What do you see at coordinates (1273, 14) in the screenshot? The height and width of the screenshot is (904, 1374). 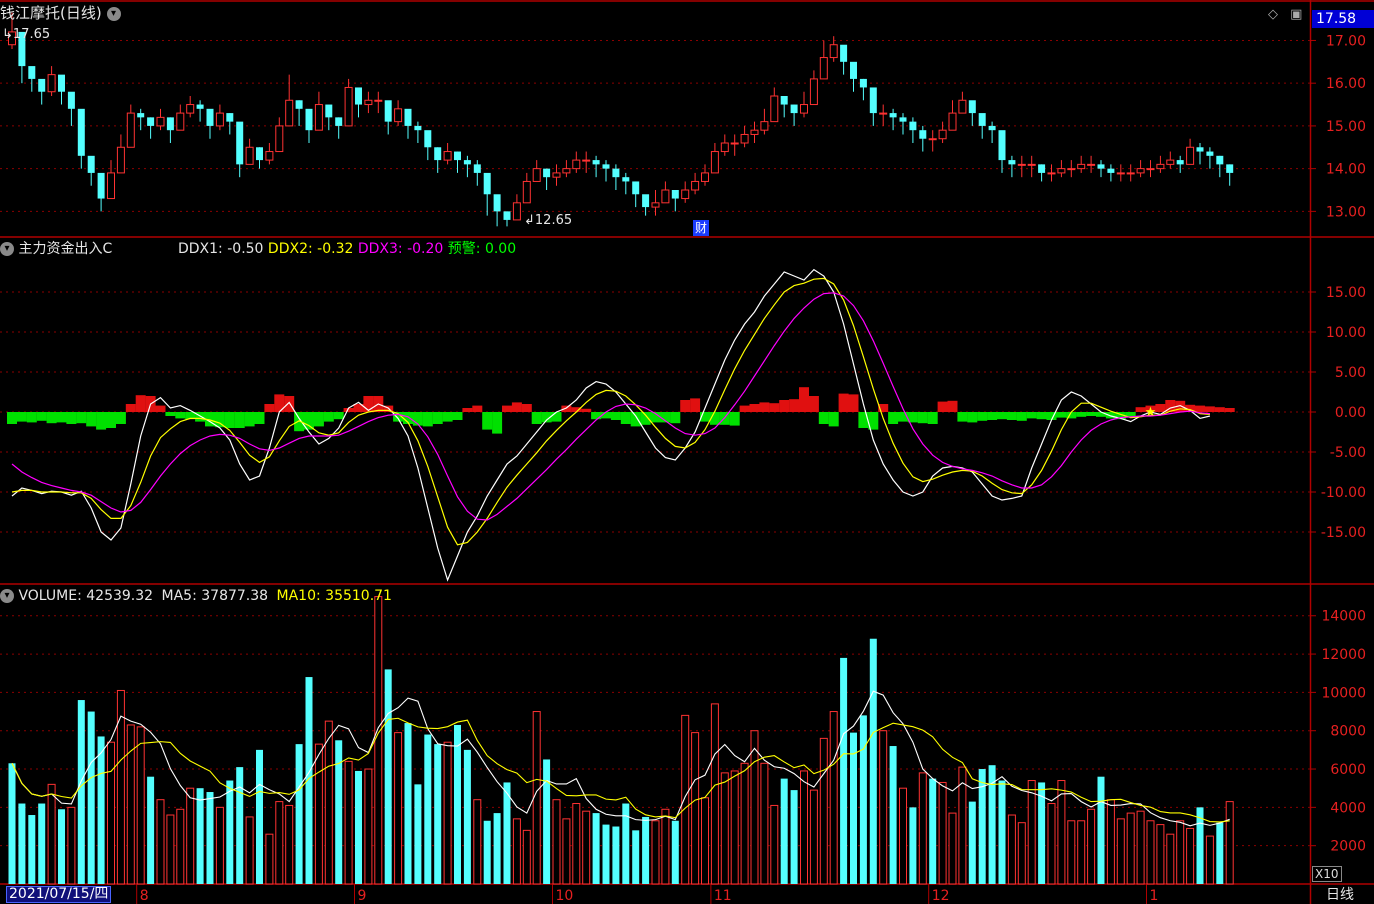 I see `diamond-icon: ◇` at bounding box center [1273, 14].